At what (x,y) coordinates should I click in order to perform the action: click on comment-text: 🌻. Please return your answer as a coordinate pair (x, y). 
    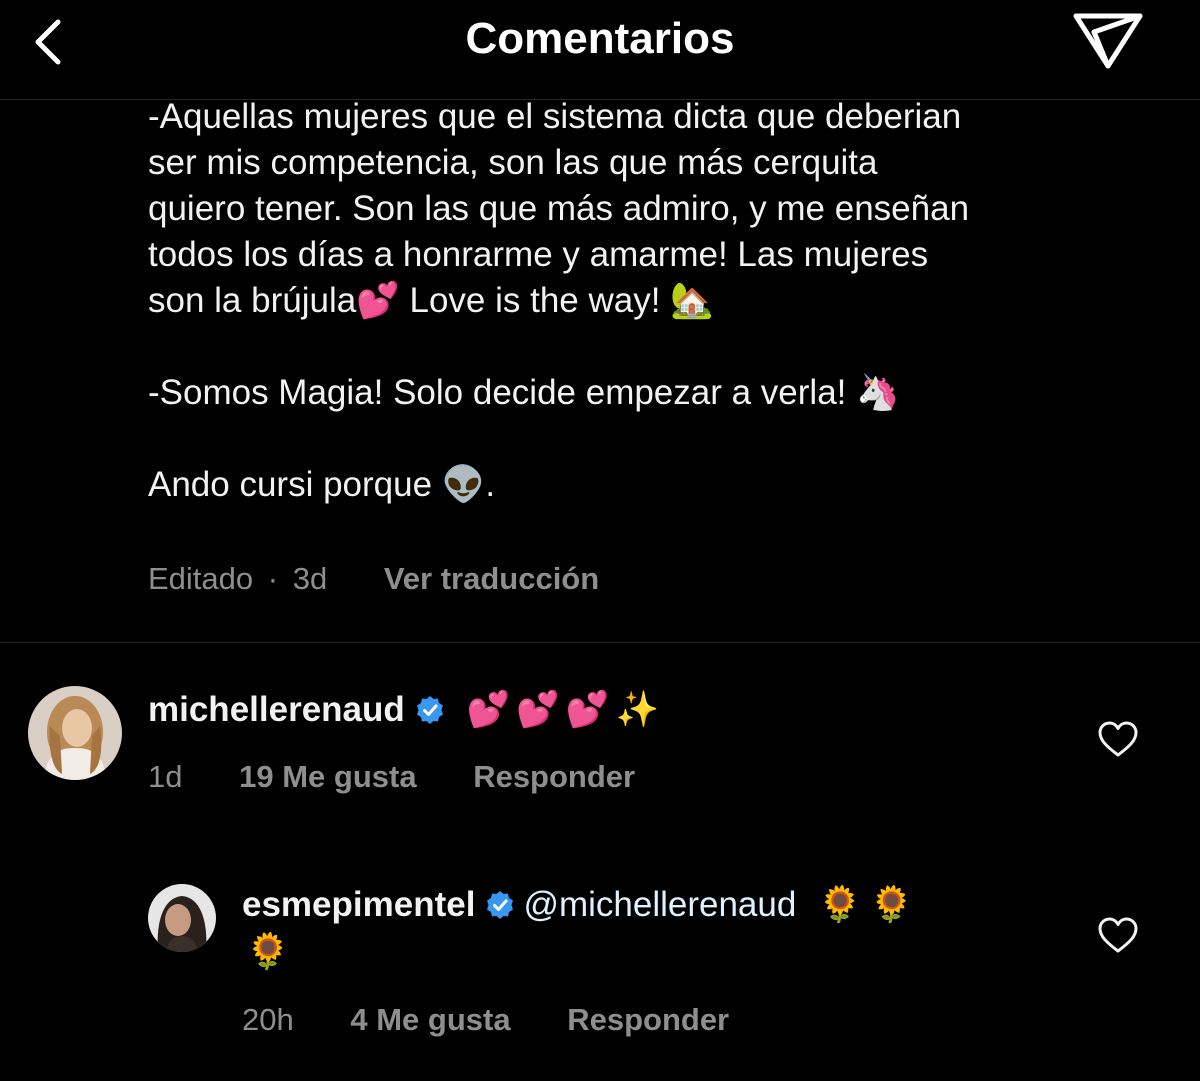
    Looking at the image, I should click on (268, 952).